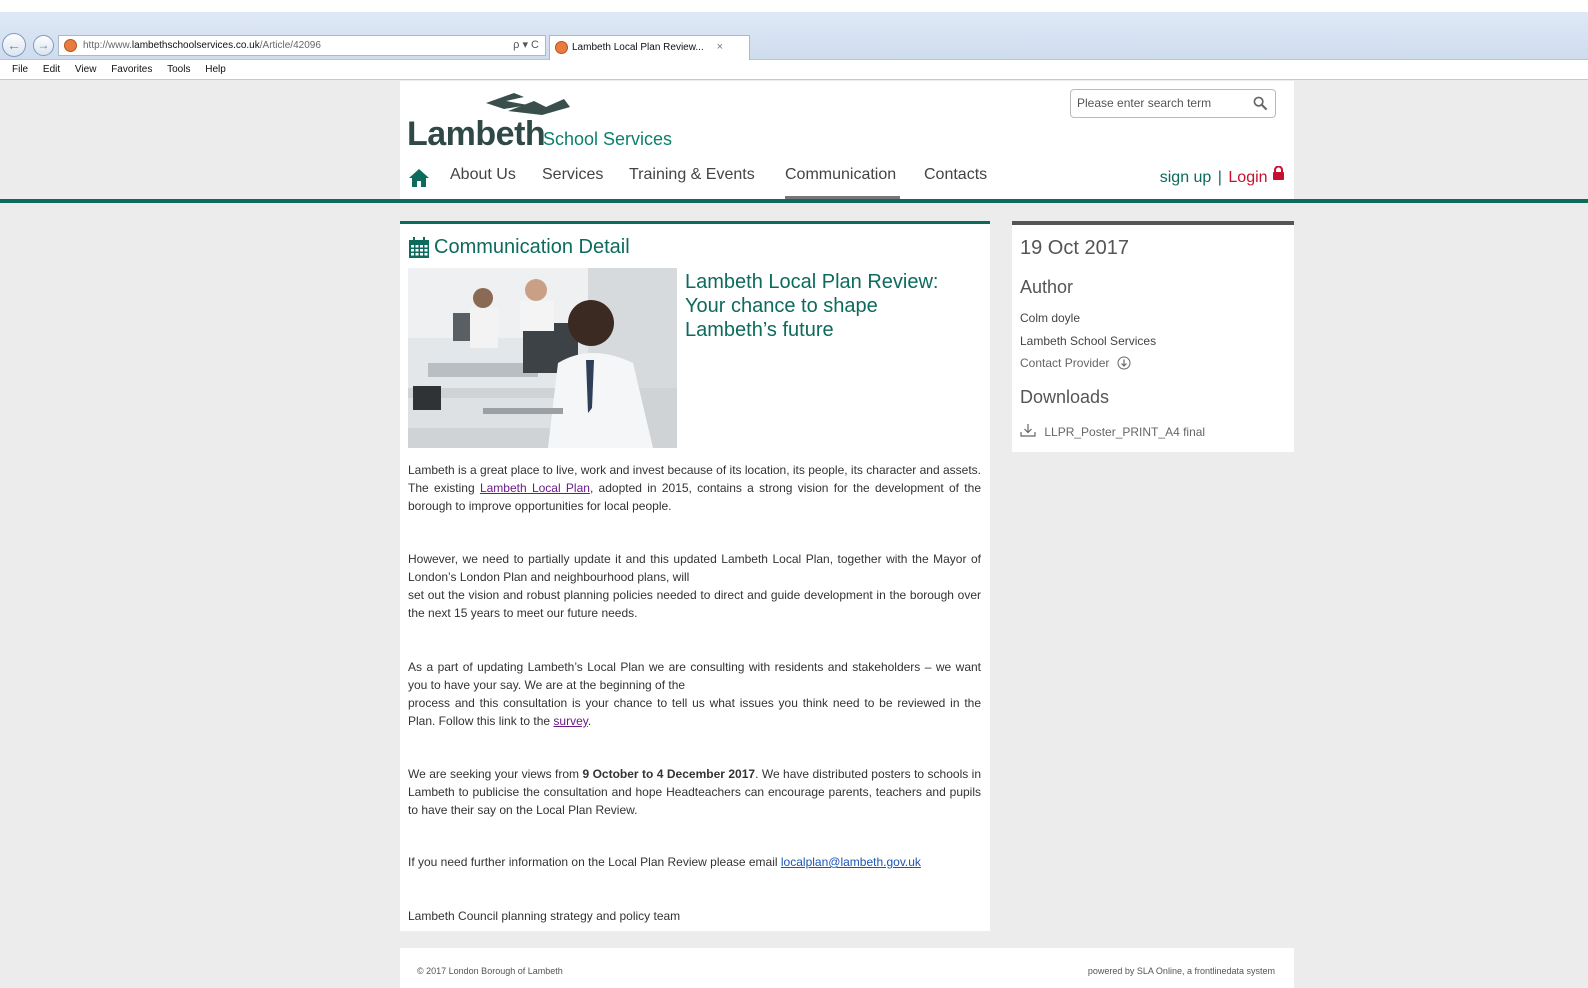  What do you see at coordinates (178, 70) in the screenshot?
I see `menu-tools: Tools` at bounding box center [178, 70].